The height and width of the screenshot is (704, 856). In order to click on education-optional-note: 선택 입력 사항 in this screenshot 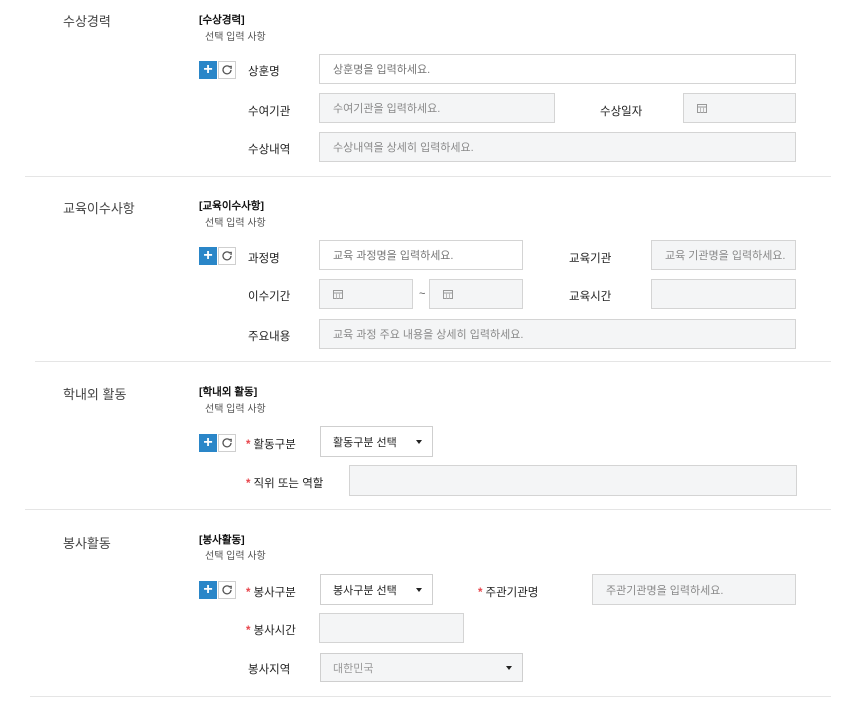, I will do `click(235, 223)`.